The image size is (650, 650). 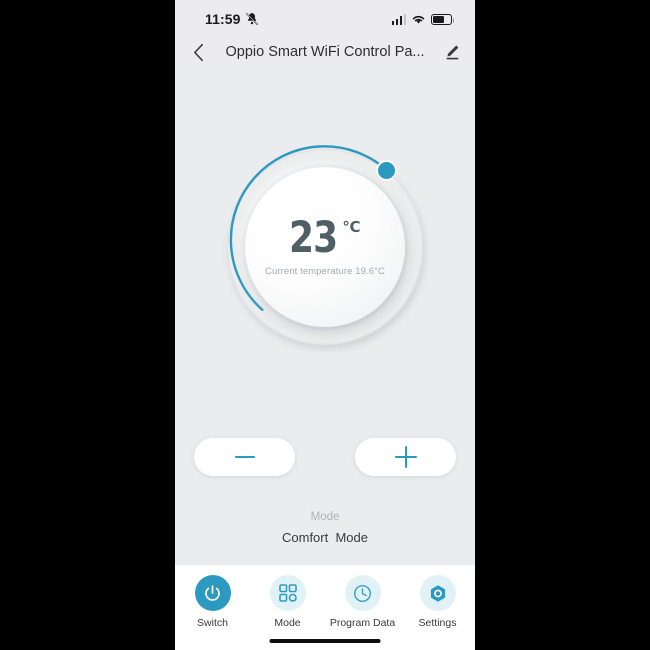 I want to click on switch-icon-circle, so click(x=212, y=593).